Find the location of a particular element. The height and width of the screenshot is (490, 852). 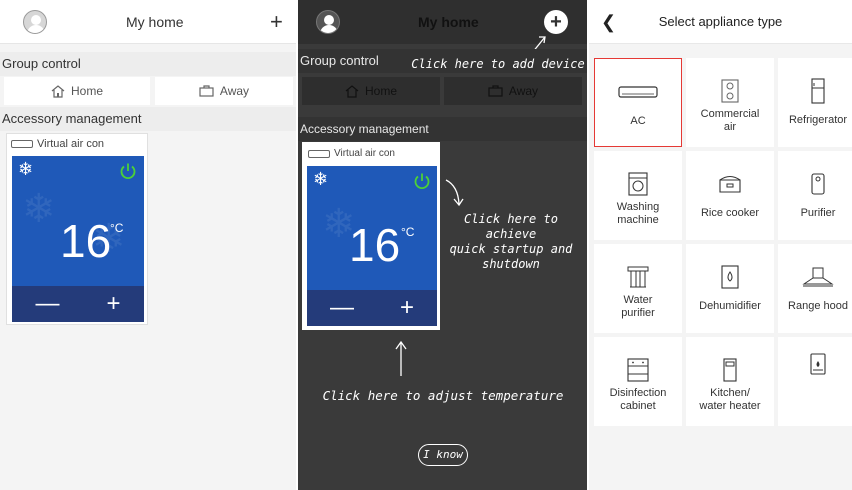

appliance-label-line: air is located at coordinates (730, 127).